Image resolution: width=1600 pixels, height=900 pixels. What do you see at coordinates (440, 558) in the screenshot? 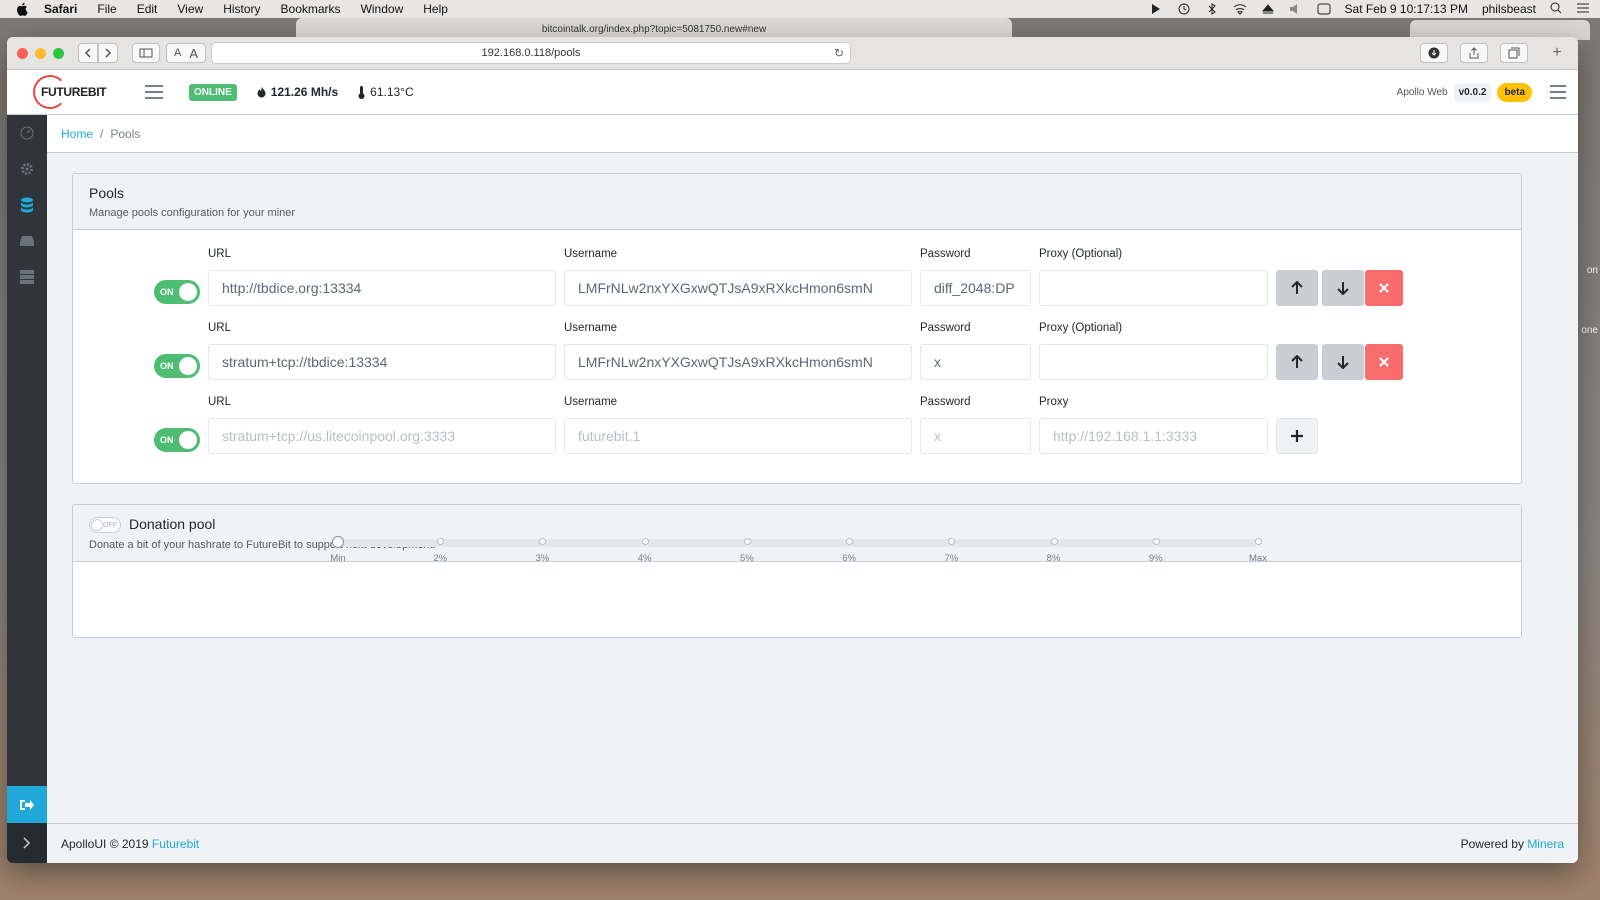
I see `donation-slider-tick-label: 2%` at bounding box center [440, 558].